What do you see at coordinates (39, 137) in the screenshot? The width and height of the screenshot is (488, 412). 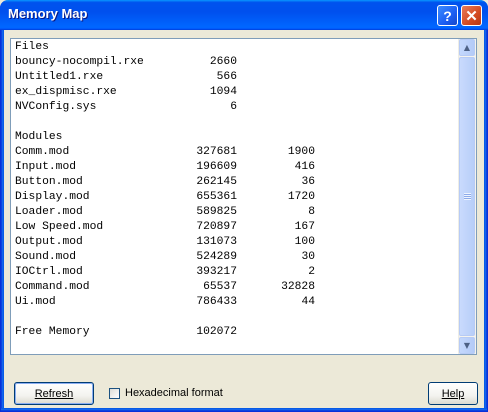 I see `modules-heading: Modules` at bounding box center [39, 137].